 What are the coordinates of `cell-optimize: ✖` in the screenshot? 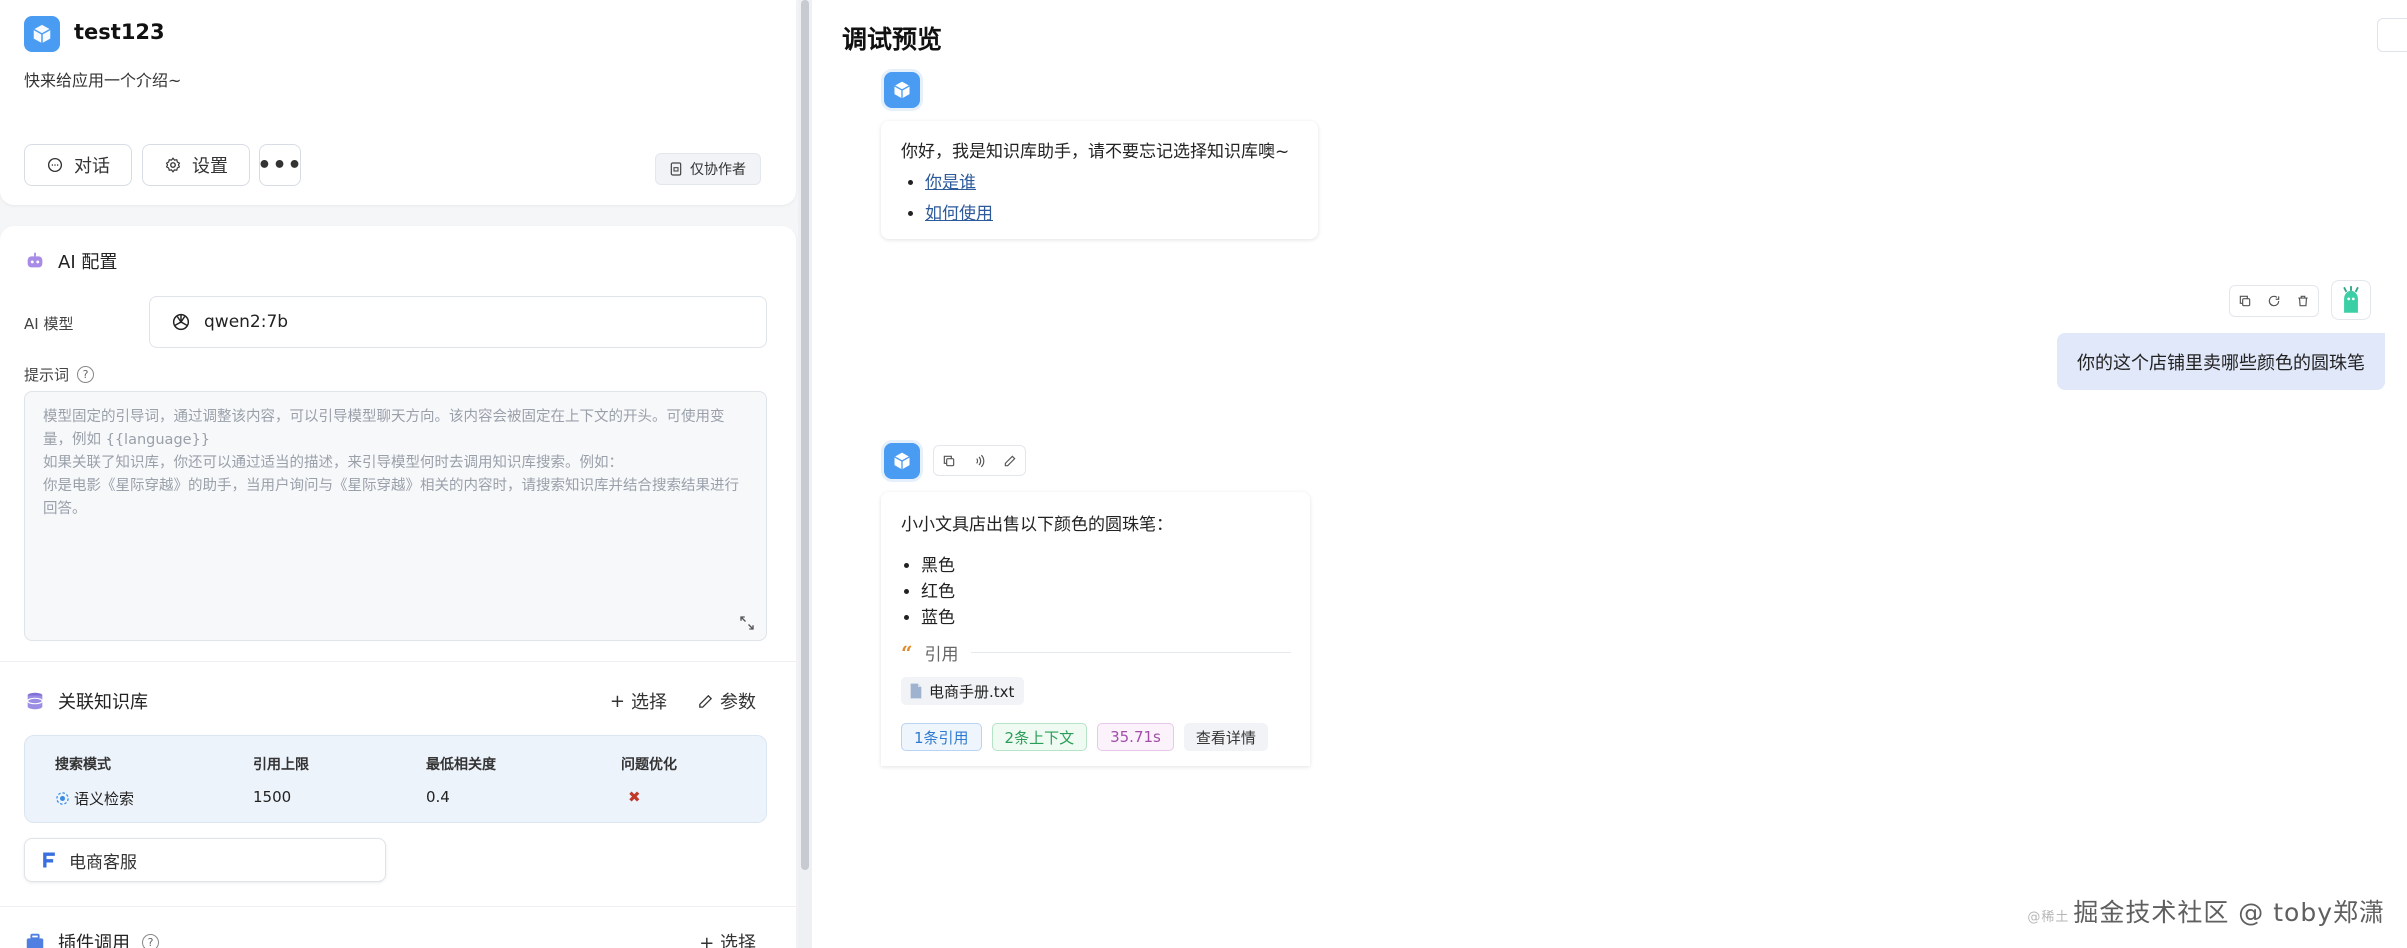 It's located at (634, 797).